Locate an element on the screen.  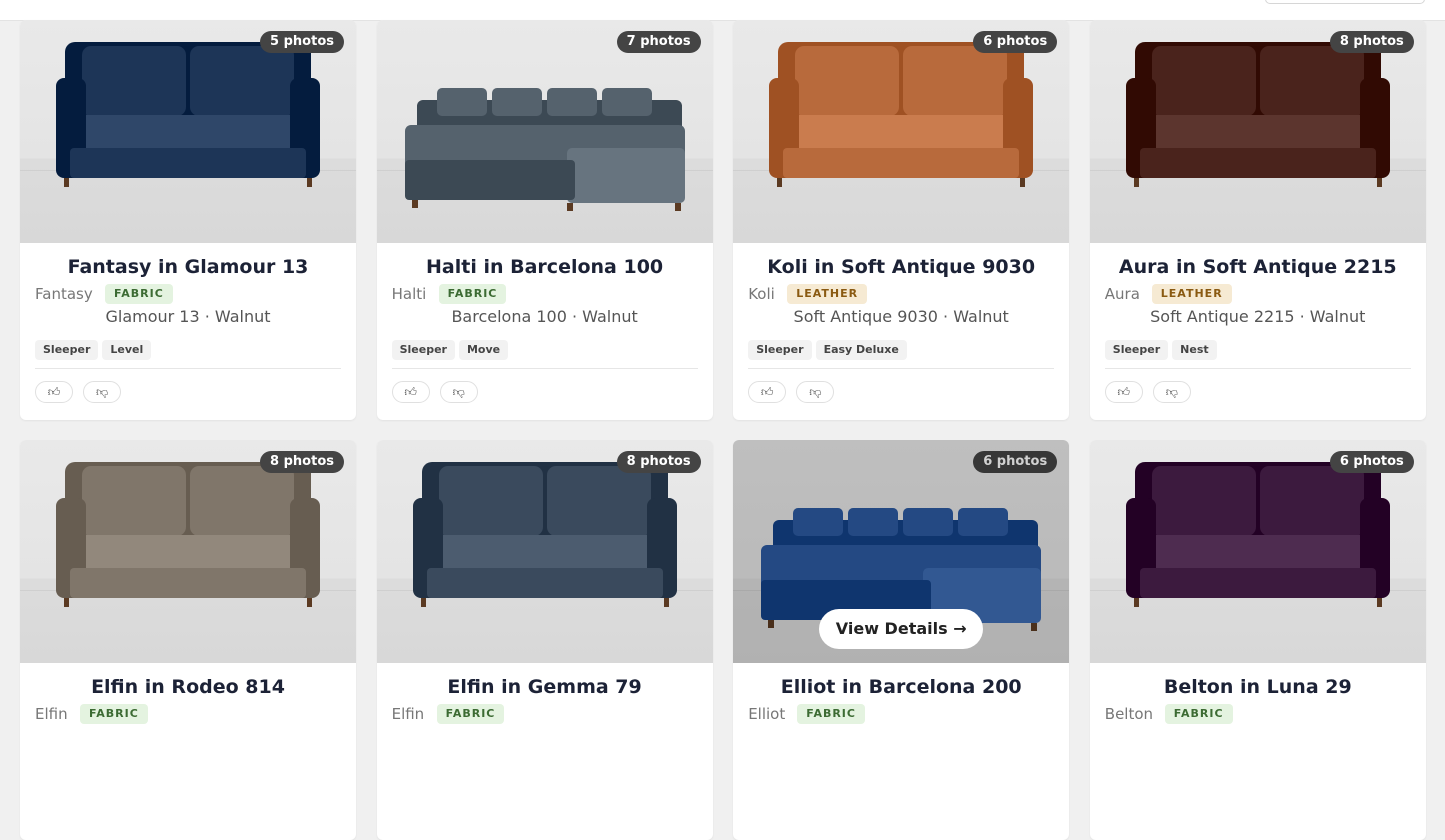
product-photo: 6 photos View Details → is located at coordinates (901, 551).